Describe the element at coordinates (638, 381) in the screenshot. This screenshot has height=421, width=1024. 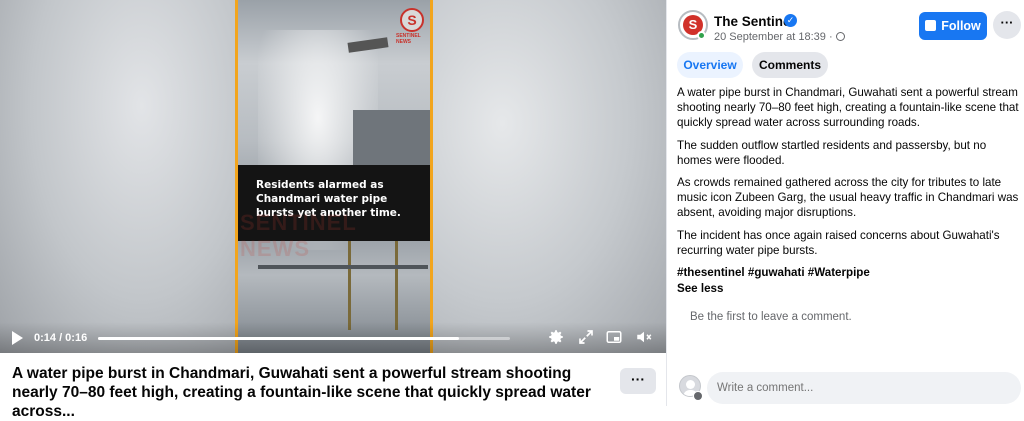
I see `video-more-button: ···` at that location.